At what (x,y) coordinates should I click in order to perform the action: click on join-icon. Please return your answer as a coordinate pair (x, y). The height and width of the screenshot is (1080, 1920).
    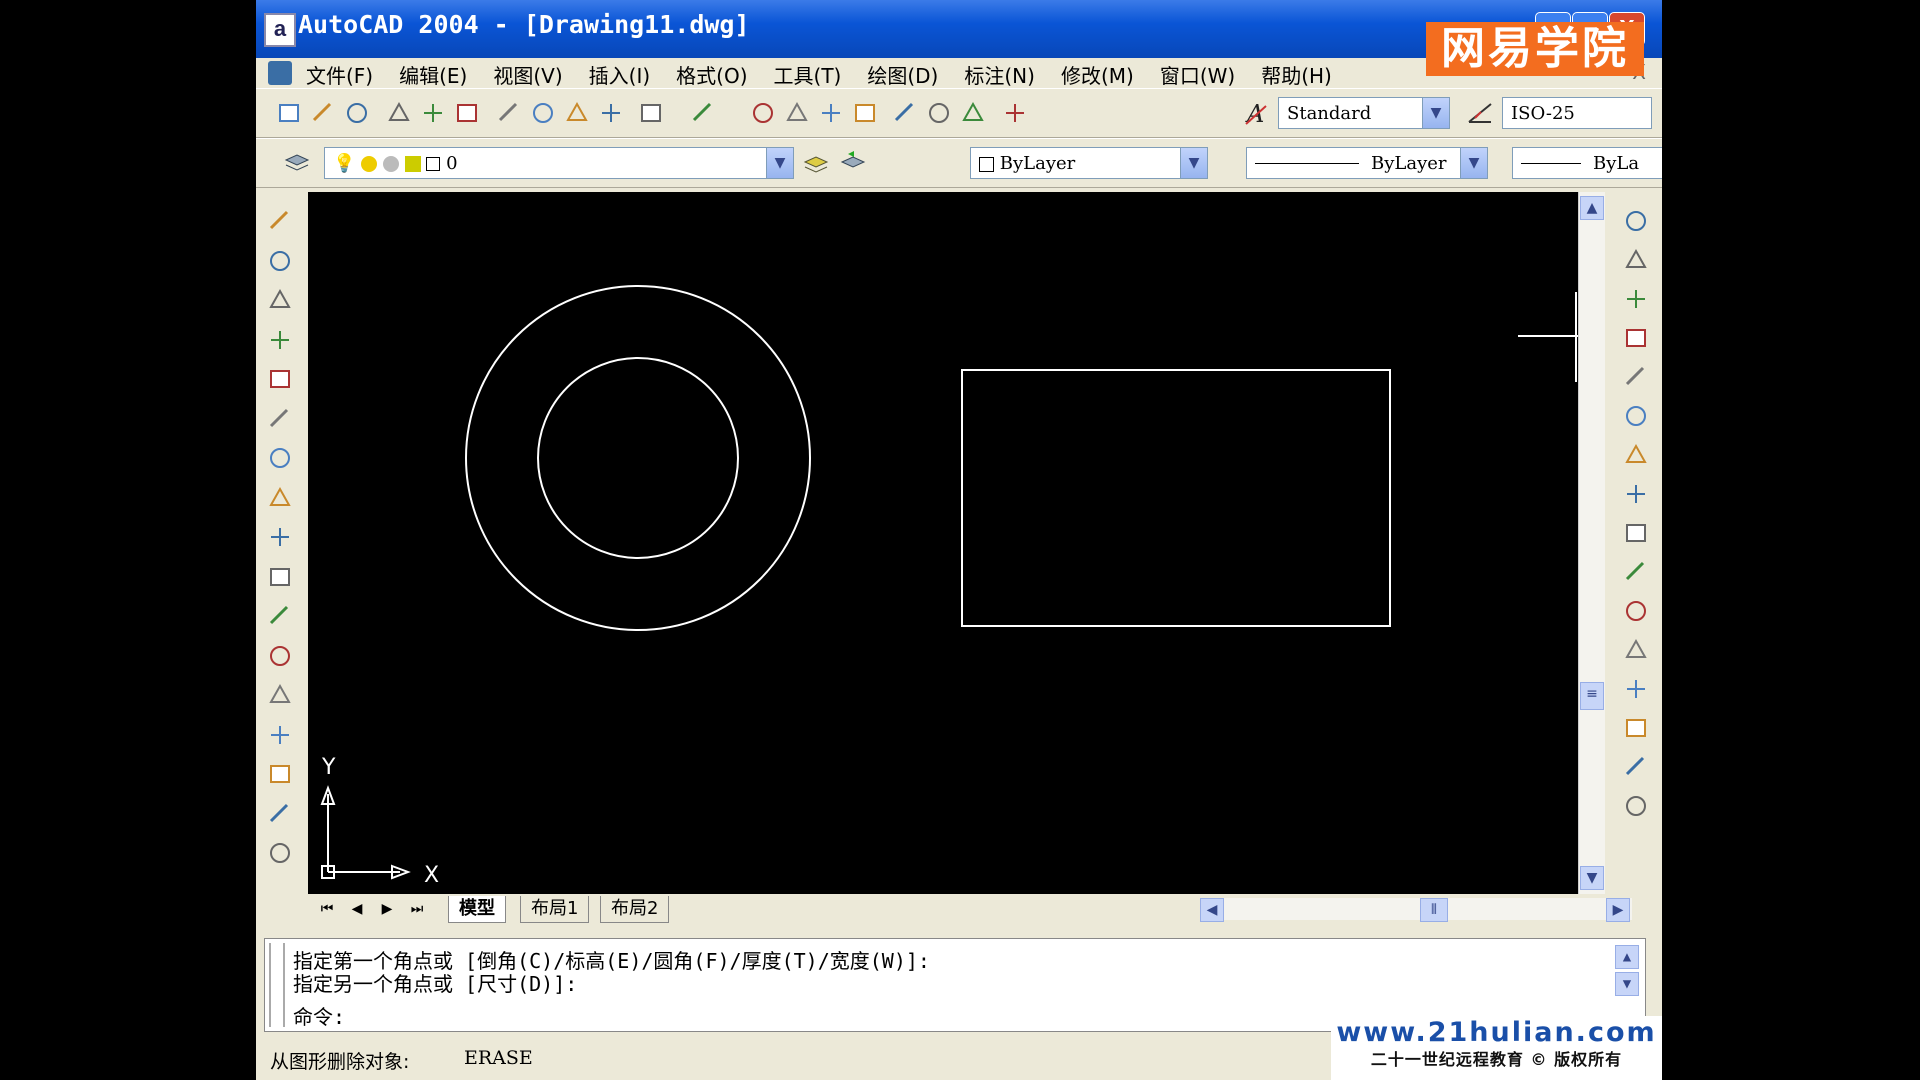
    Looking at the image, I should click on (1636, 689).